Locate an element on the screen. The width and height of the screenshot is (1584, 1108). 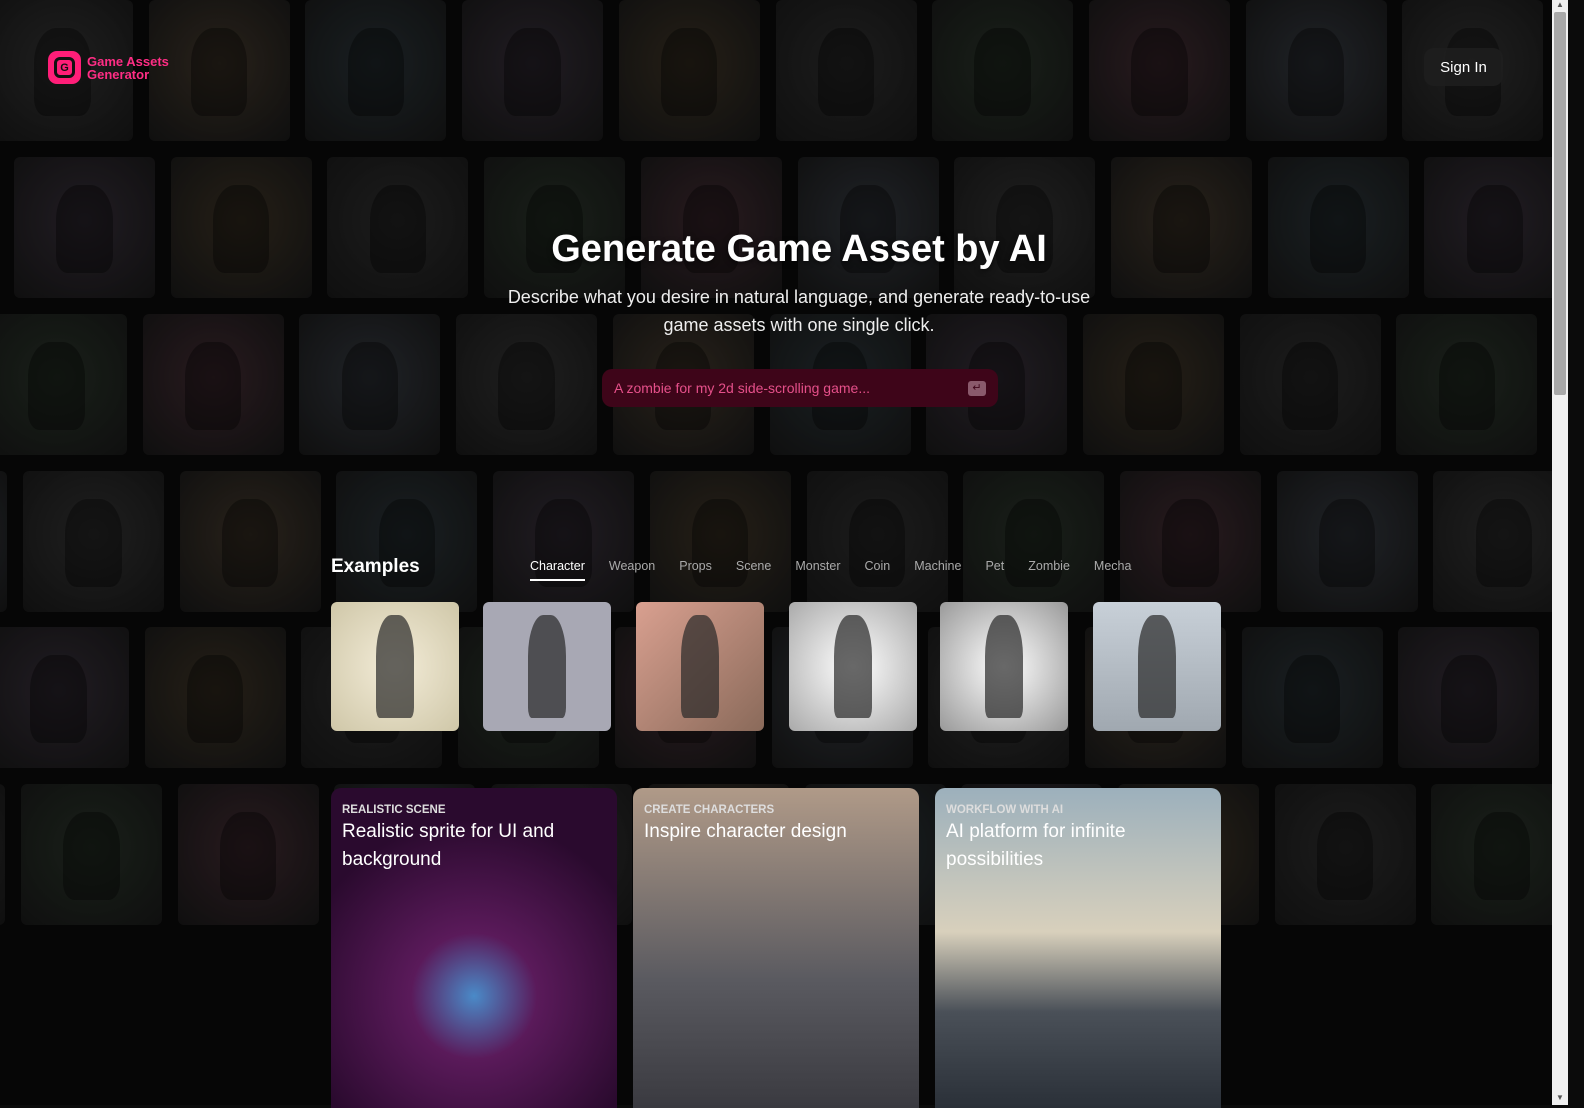
examples-title: Examples is located at coordinates (375, 566).